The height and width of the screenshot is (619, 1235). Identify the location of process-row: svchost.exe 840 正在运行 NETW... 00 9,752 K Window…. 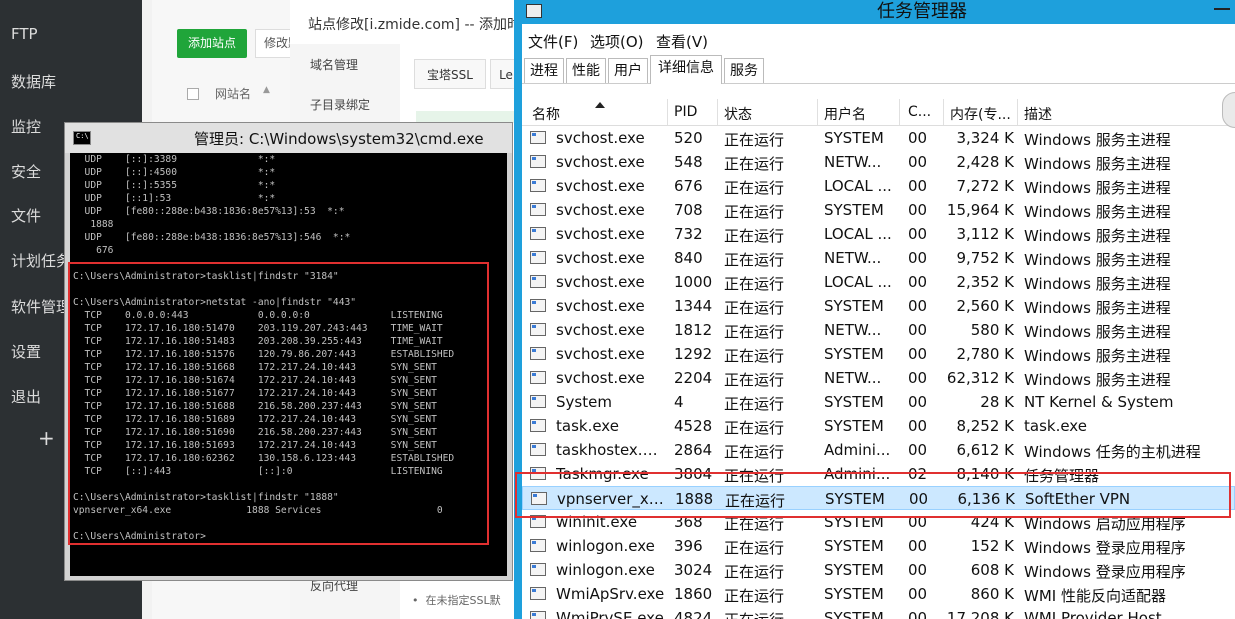
(878, 258).